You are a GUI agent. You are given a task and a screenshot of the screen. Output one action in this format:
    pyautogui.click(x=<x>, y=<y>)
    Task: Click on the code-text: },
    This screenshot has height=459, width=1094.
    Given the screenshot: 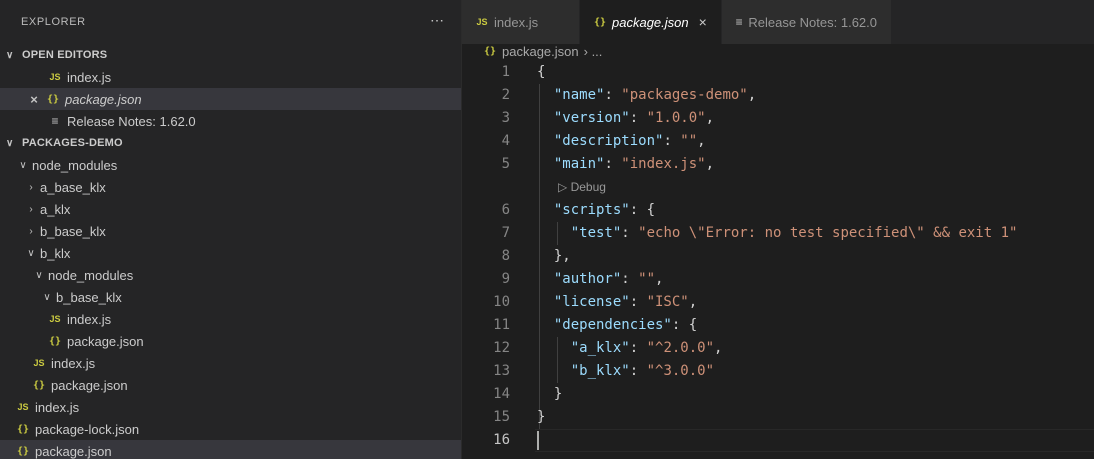 What is the action you would take?
    pyautogui.click(x=554, y=256)
    